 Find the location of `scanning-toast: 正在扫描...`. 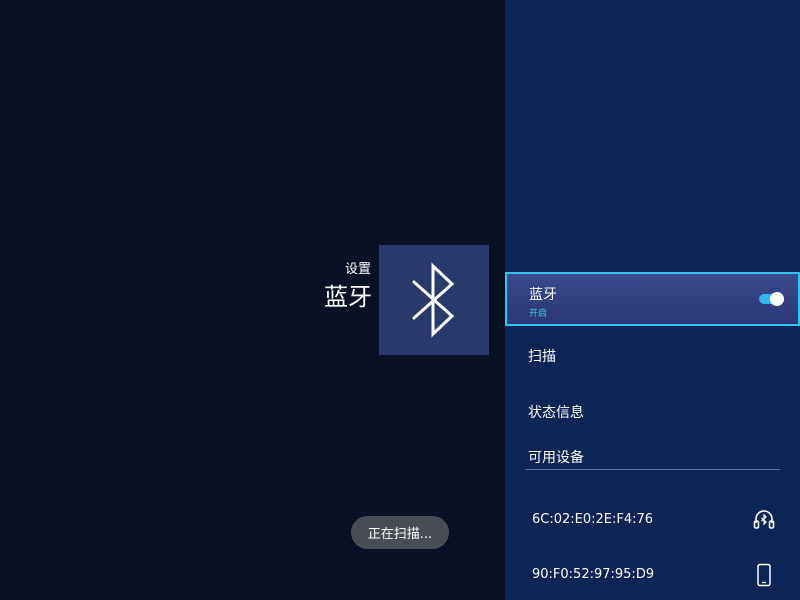

scanning-toast: 正在扫描... is located at coordinates (400, 532).